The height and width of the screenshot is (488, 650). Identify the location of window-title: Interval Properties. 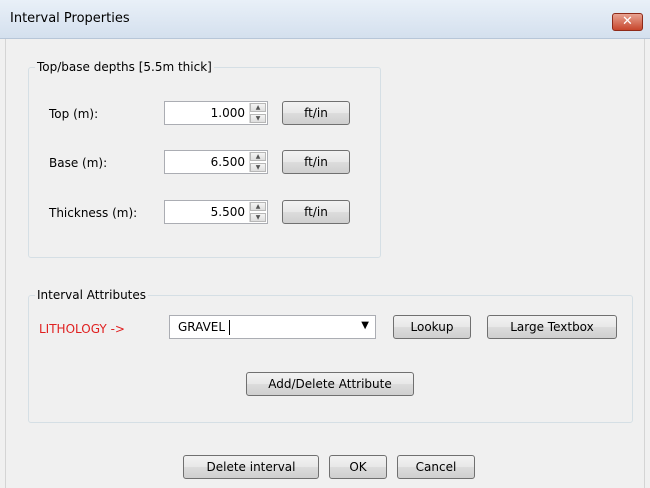
(70, 18).